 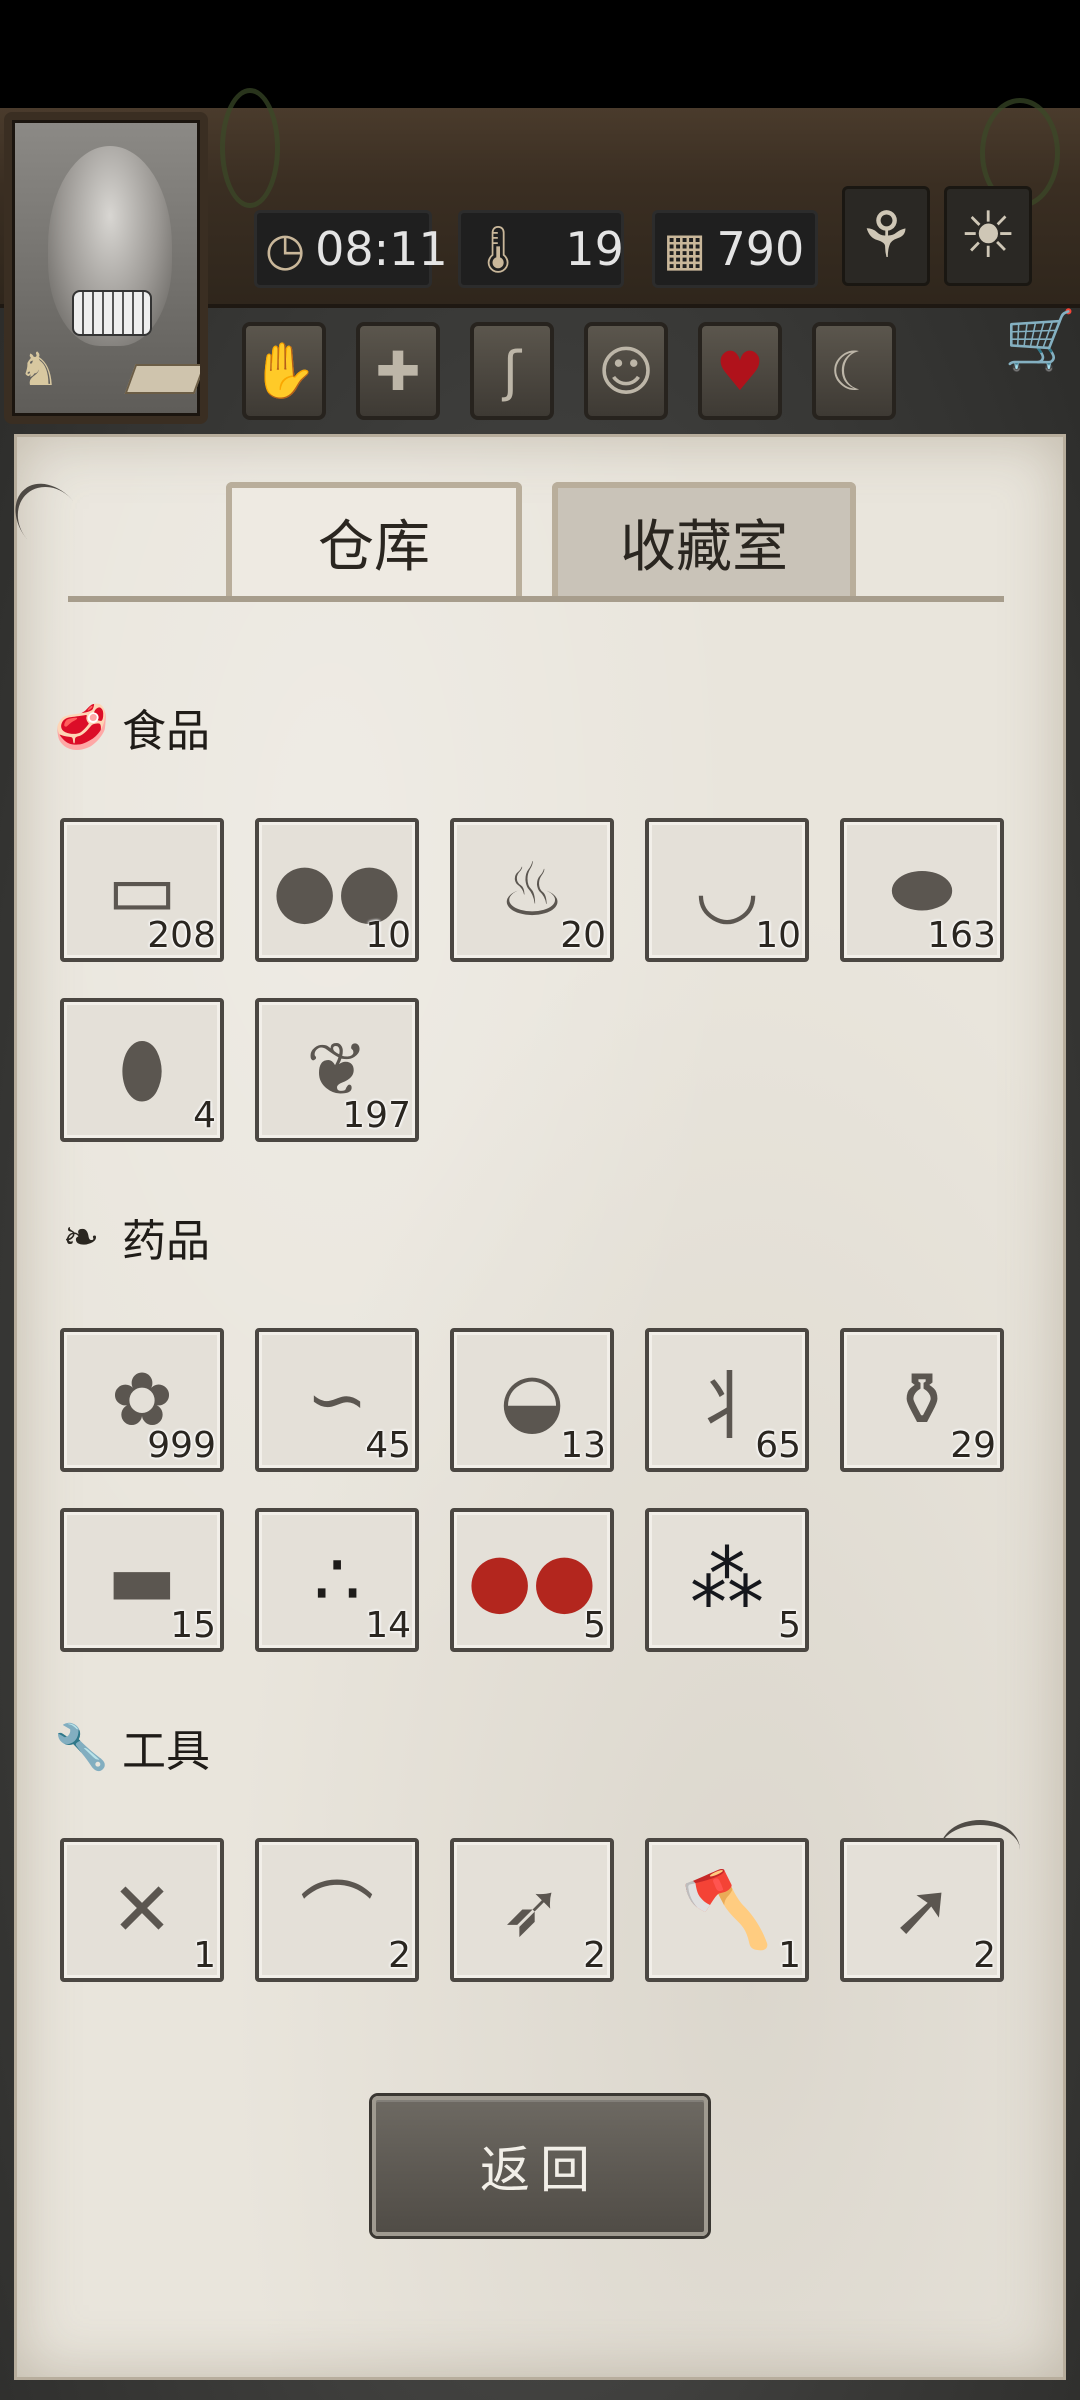 What do you see at coordinates (740, 371) in the screenshot?
I see `heart-icon: ♥` at bounding box center [740, 371].